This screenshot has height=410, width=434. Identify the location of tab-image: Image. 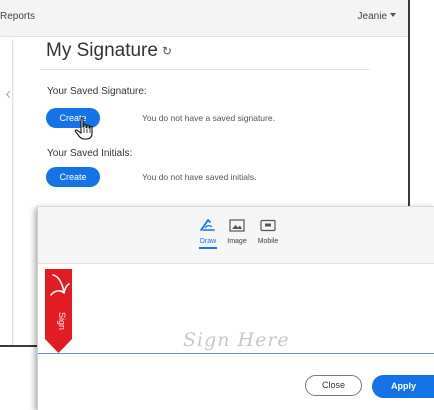
(237, 230).